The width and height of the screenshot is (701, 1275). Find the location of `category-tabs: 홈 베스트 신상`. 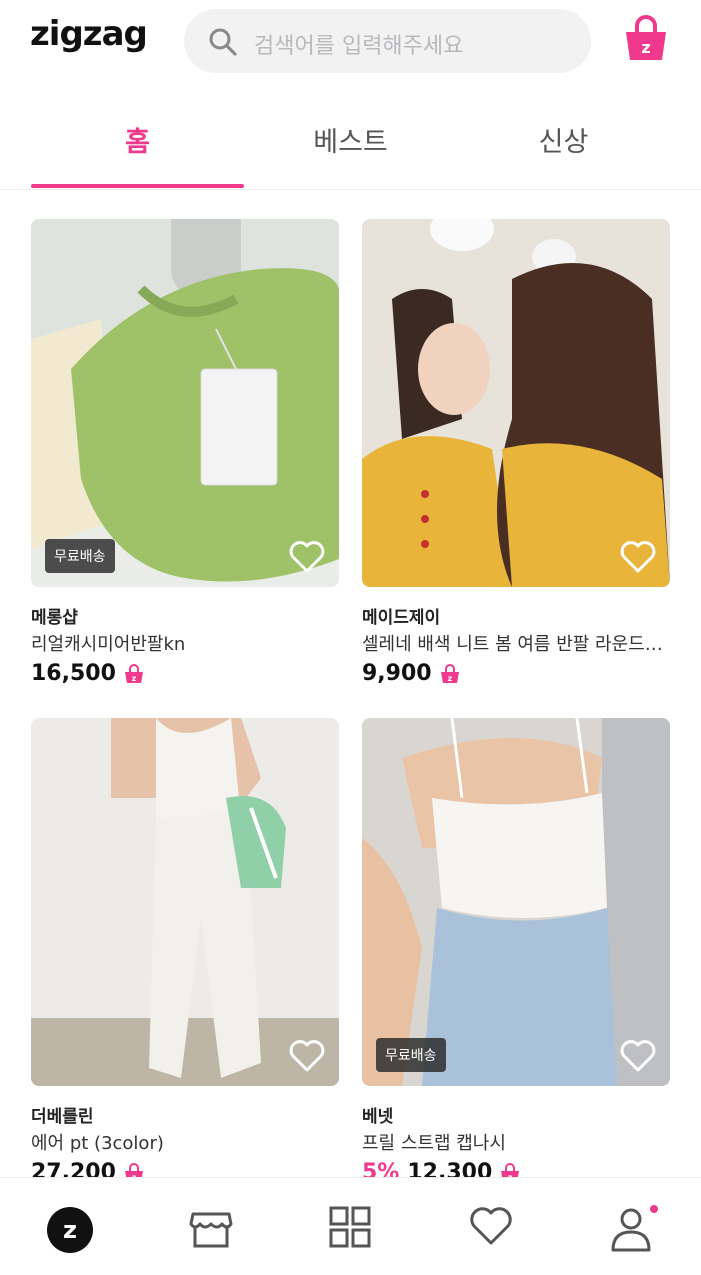

category-tabs: 홈 베스트 신상 is located at coordinates (350, 145).